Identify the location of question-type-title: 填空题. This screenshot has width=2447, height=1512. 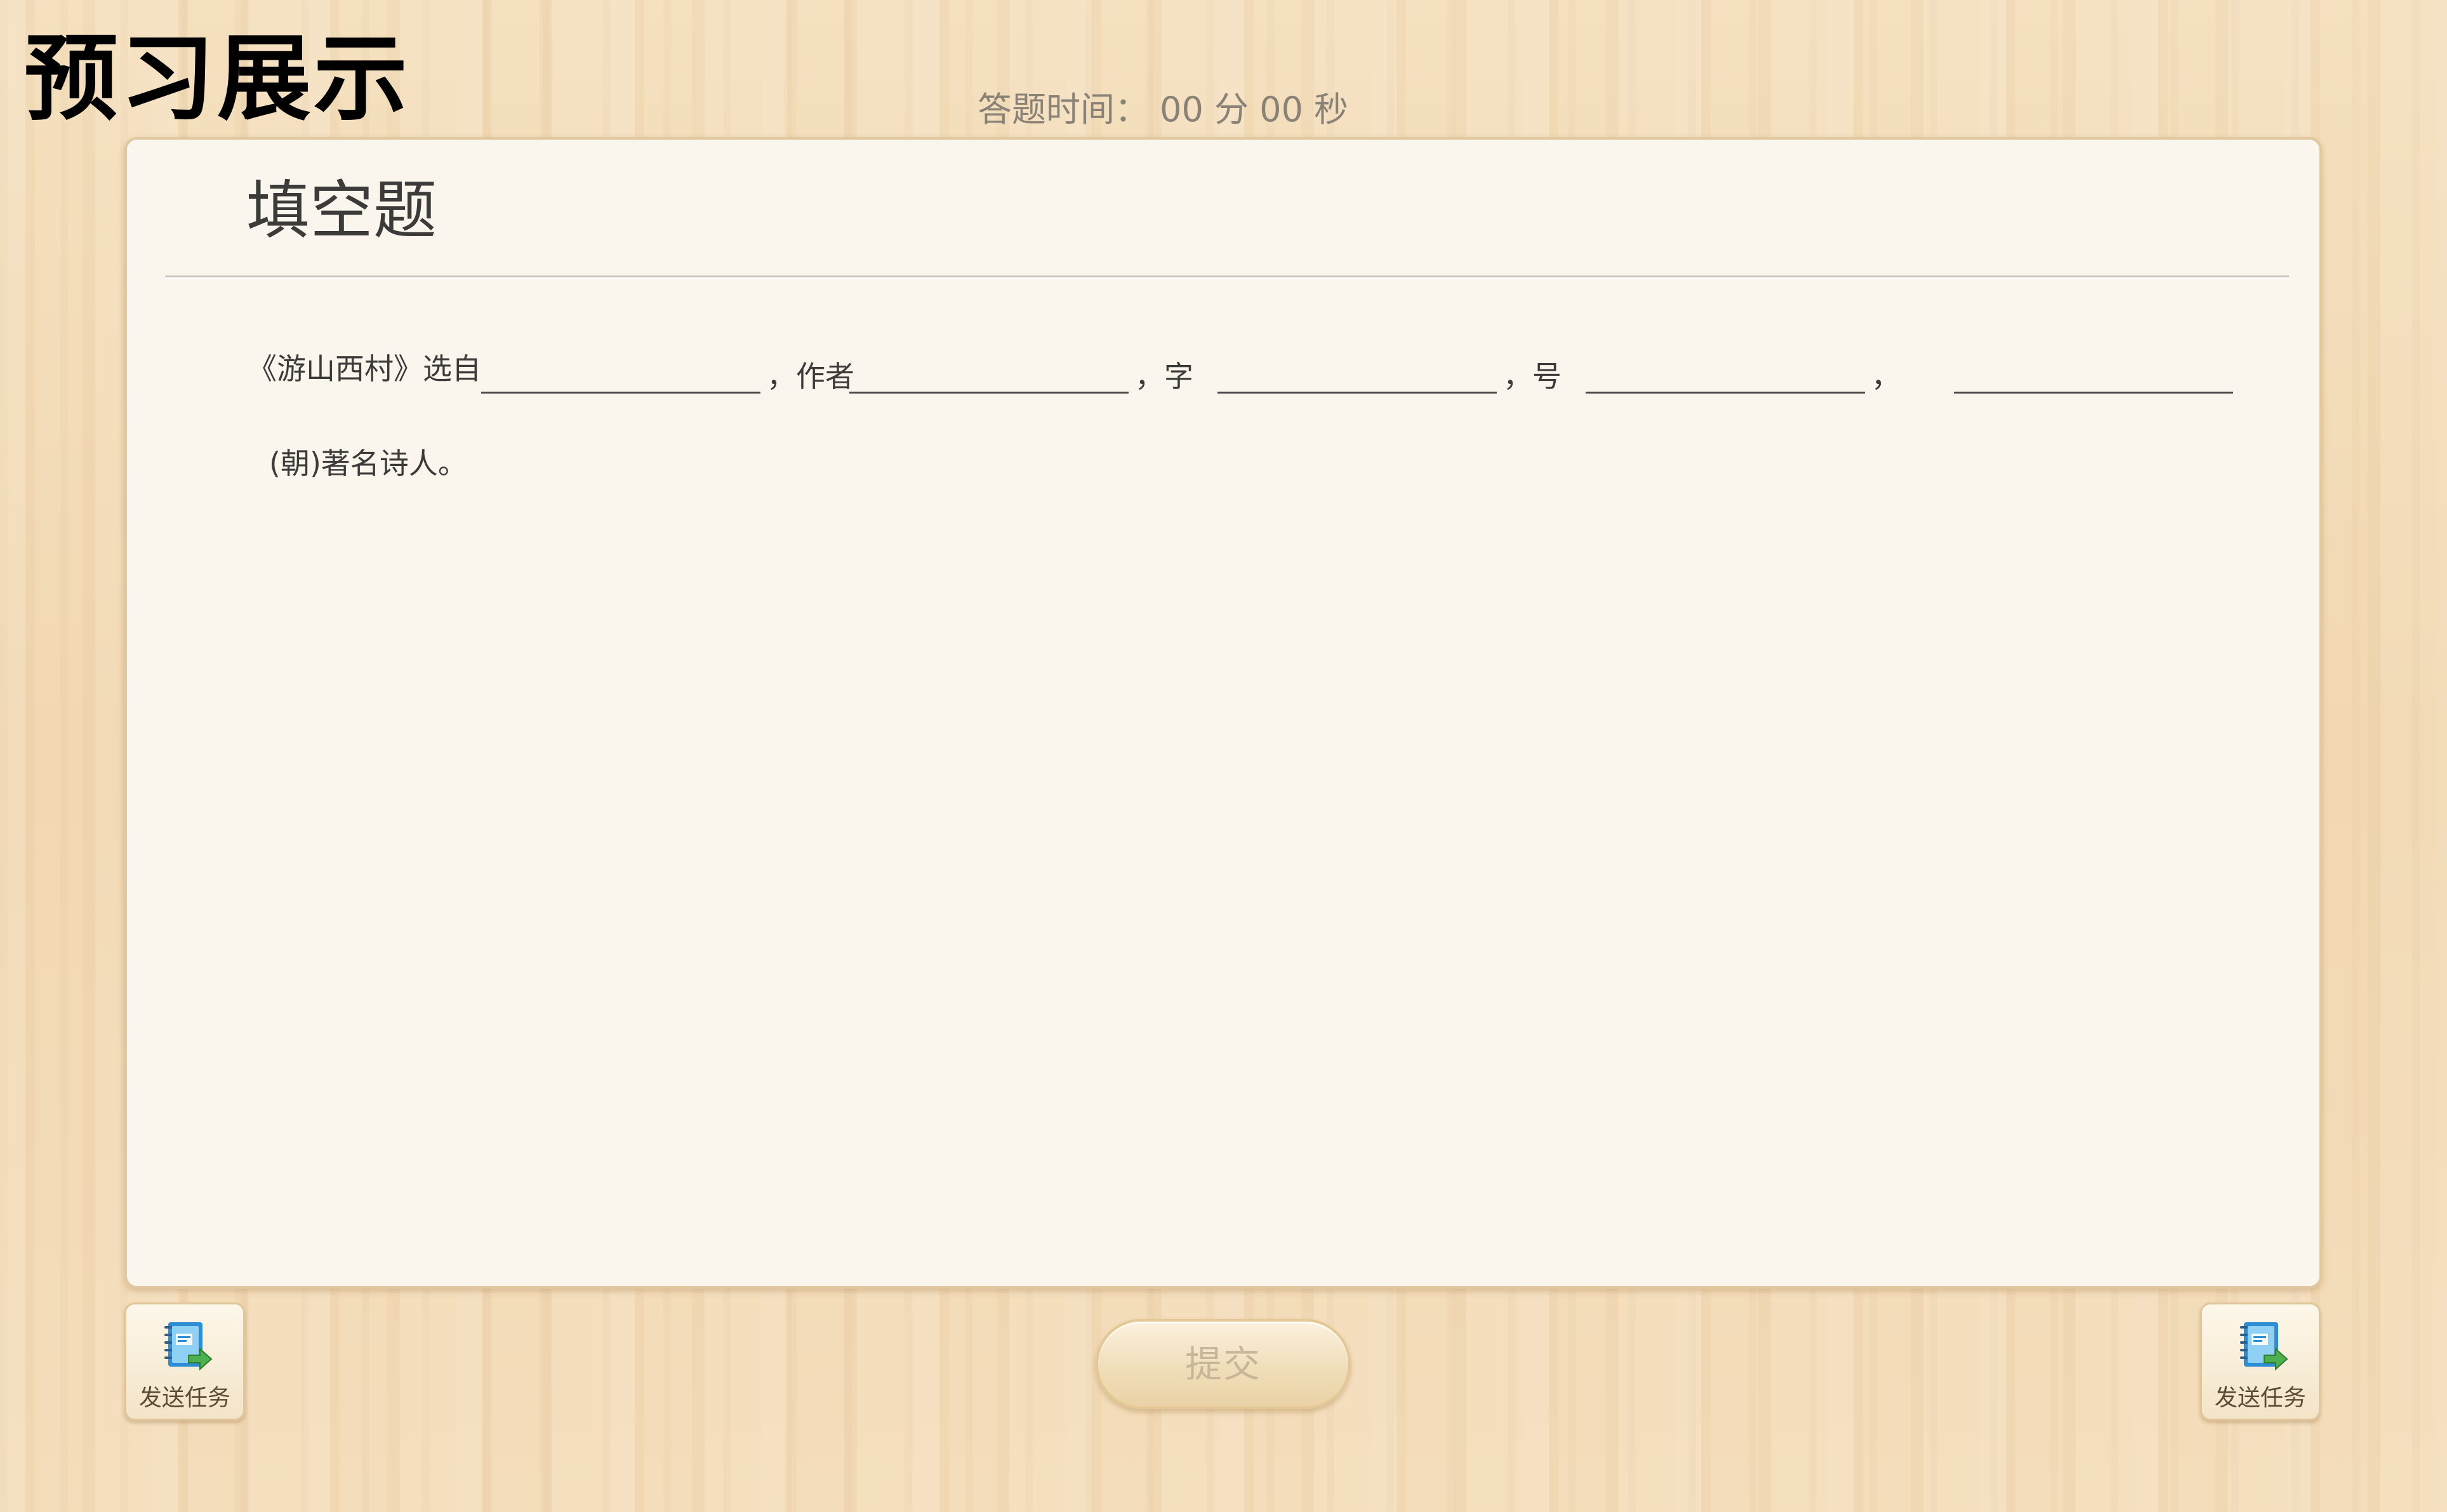
(341, 210).